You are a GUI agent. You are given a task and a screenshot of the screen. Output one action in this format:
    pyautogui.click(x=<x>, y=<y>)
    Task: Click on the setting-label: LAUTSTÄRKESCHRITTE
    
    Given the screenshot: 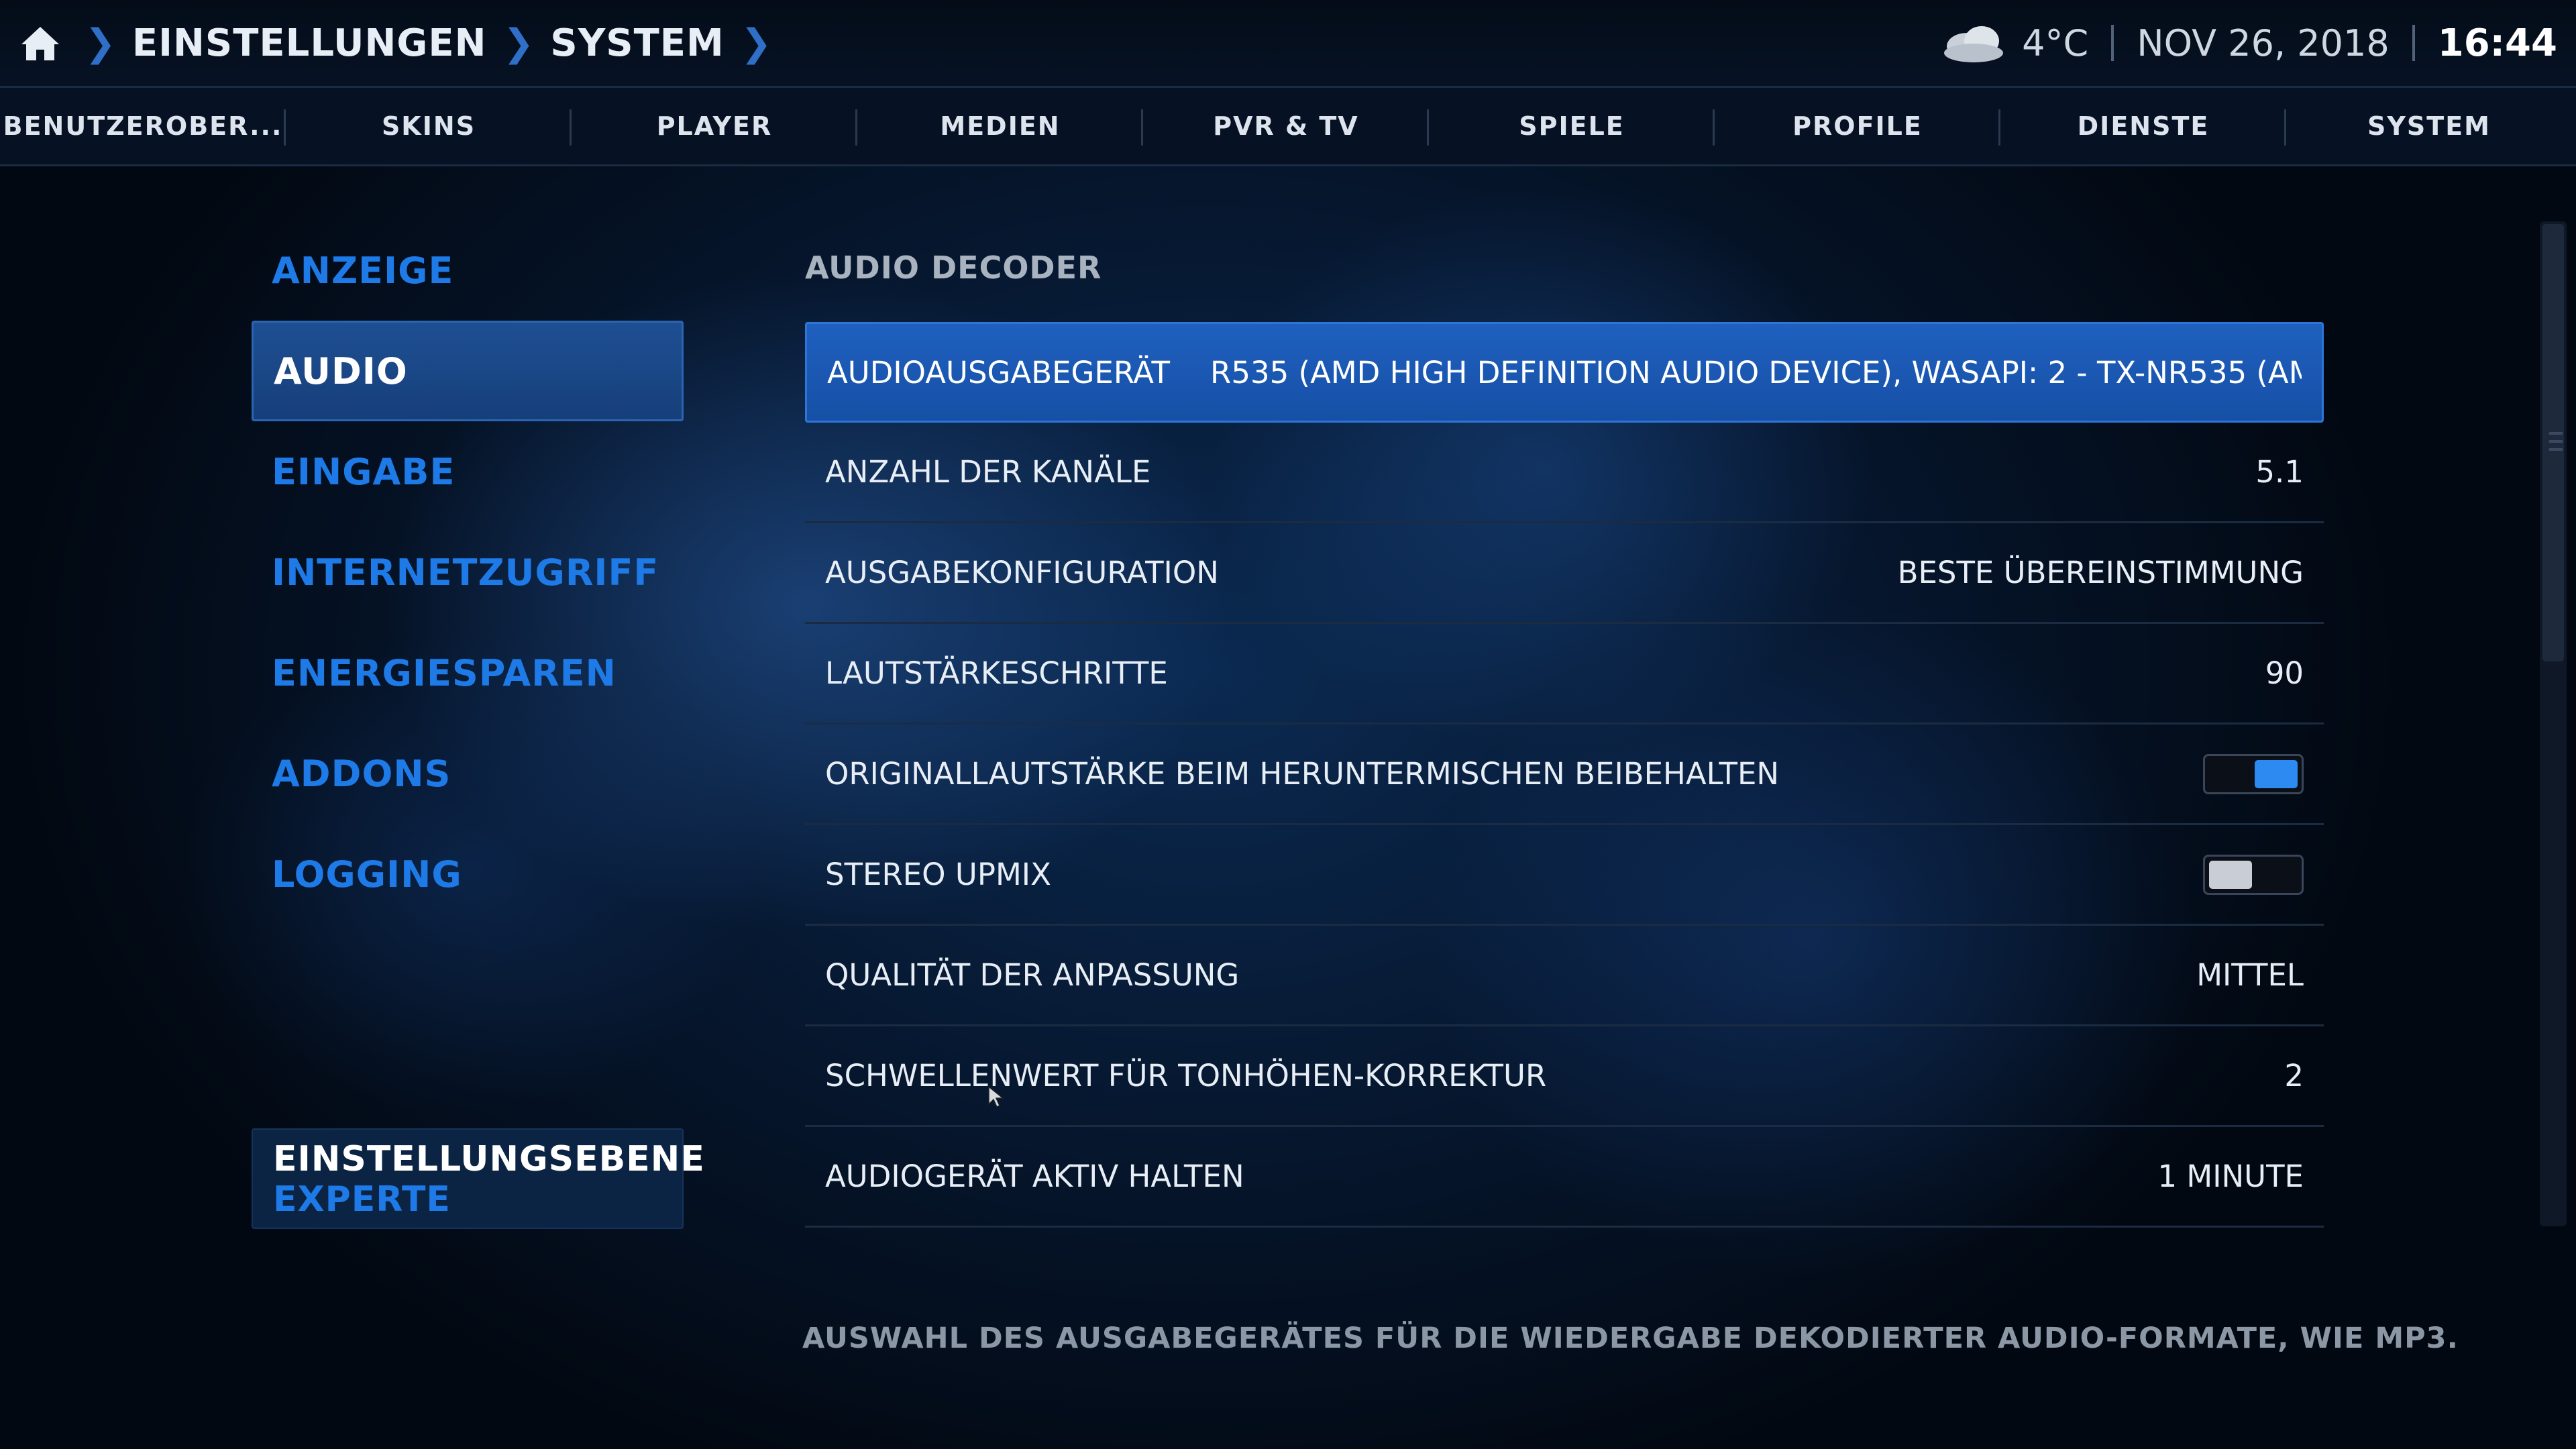 What is the action you would take?
    pyautogui.click(x=996, y=673)
    